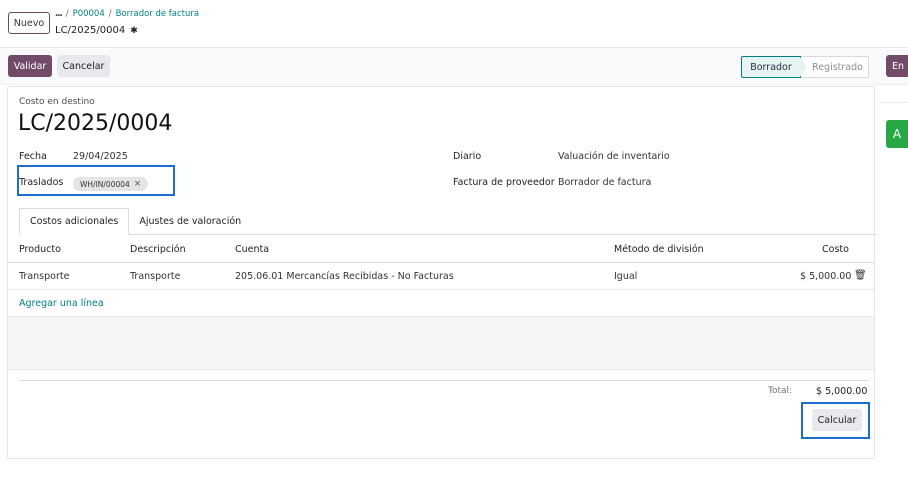  What do you see at coordinates (90, 30) in the screenshot?
I see `record-name: LC/2025/0004` at bounding box center [90, 30].